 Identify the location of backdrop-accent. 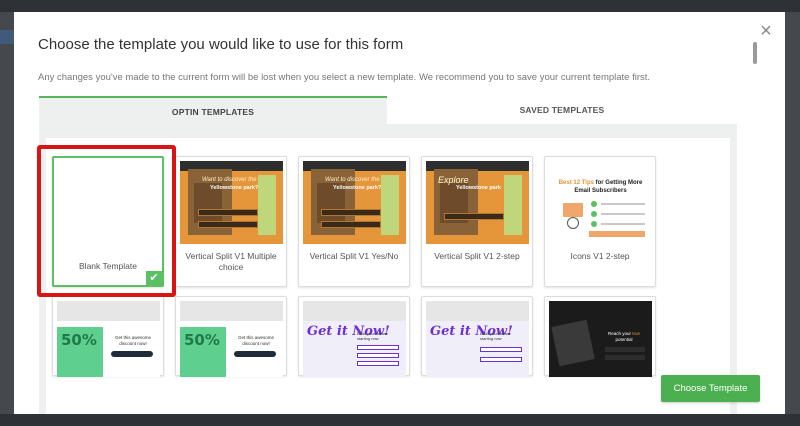
(7, 37).